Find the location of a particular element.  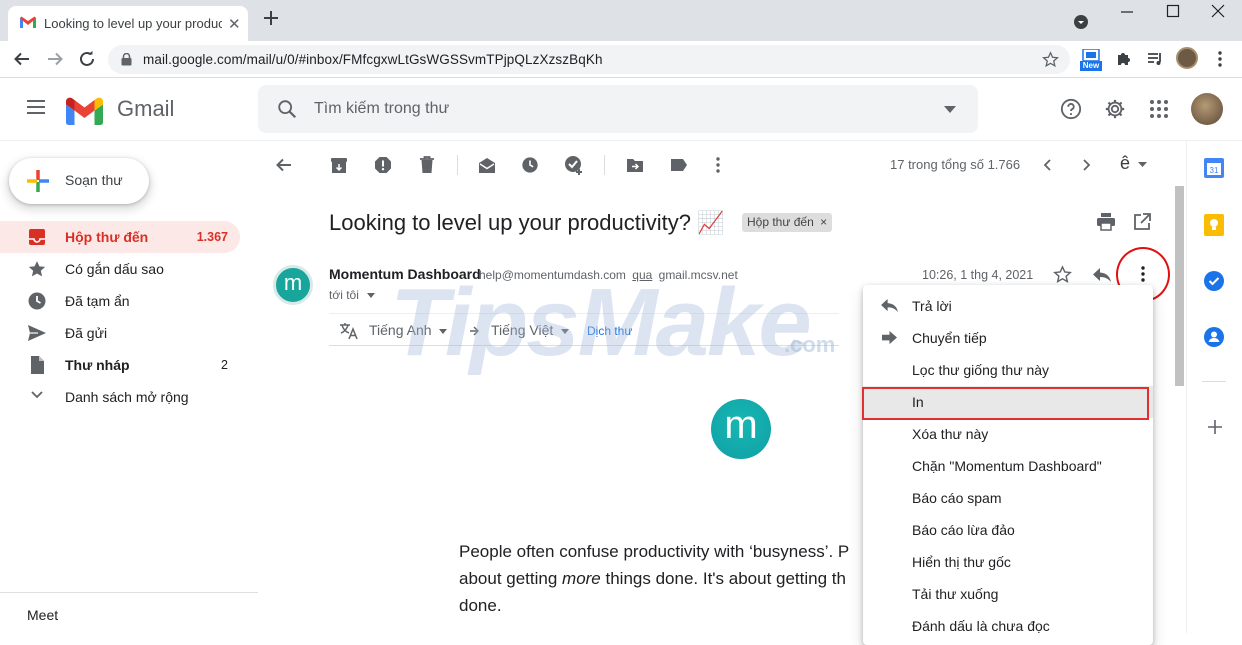

recipient-line: tới tôi is located at coordinates (344, 295).